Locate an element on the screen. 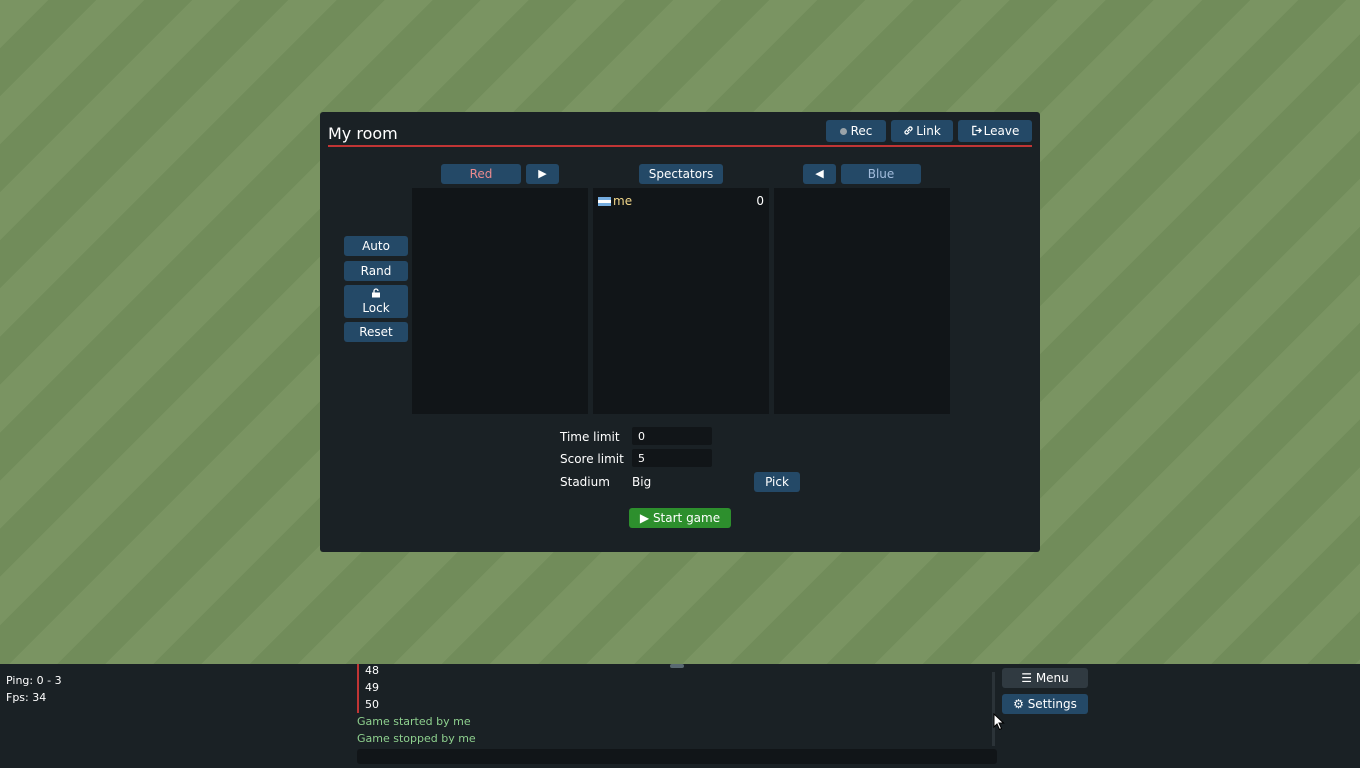 The height and width of the screenshot is (768, 1360). lock-button: Lock is located at coordinates (376, 301).